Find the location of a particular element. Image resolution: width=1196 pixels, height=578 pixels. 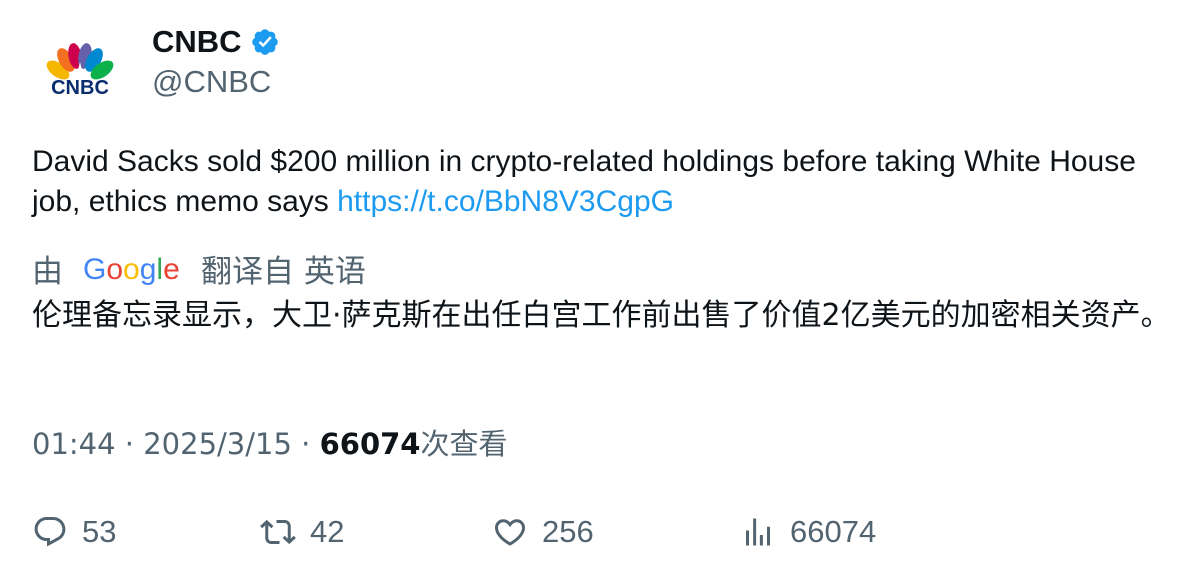

google-logo: Google is located at coordinates (132, 268).